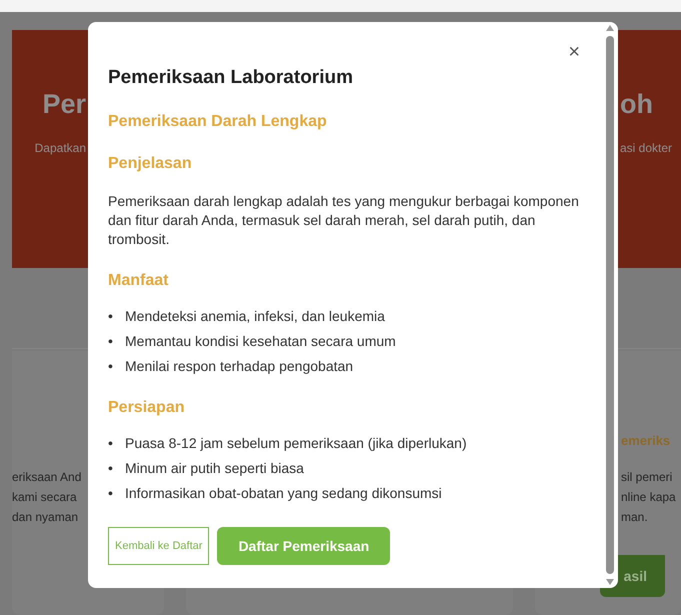 The height and width of the screenshot is (615, 681). I want to click on section-heading: Manfaat, so click(139, 281).